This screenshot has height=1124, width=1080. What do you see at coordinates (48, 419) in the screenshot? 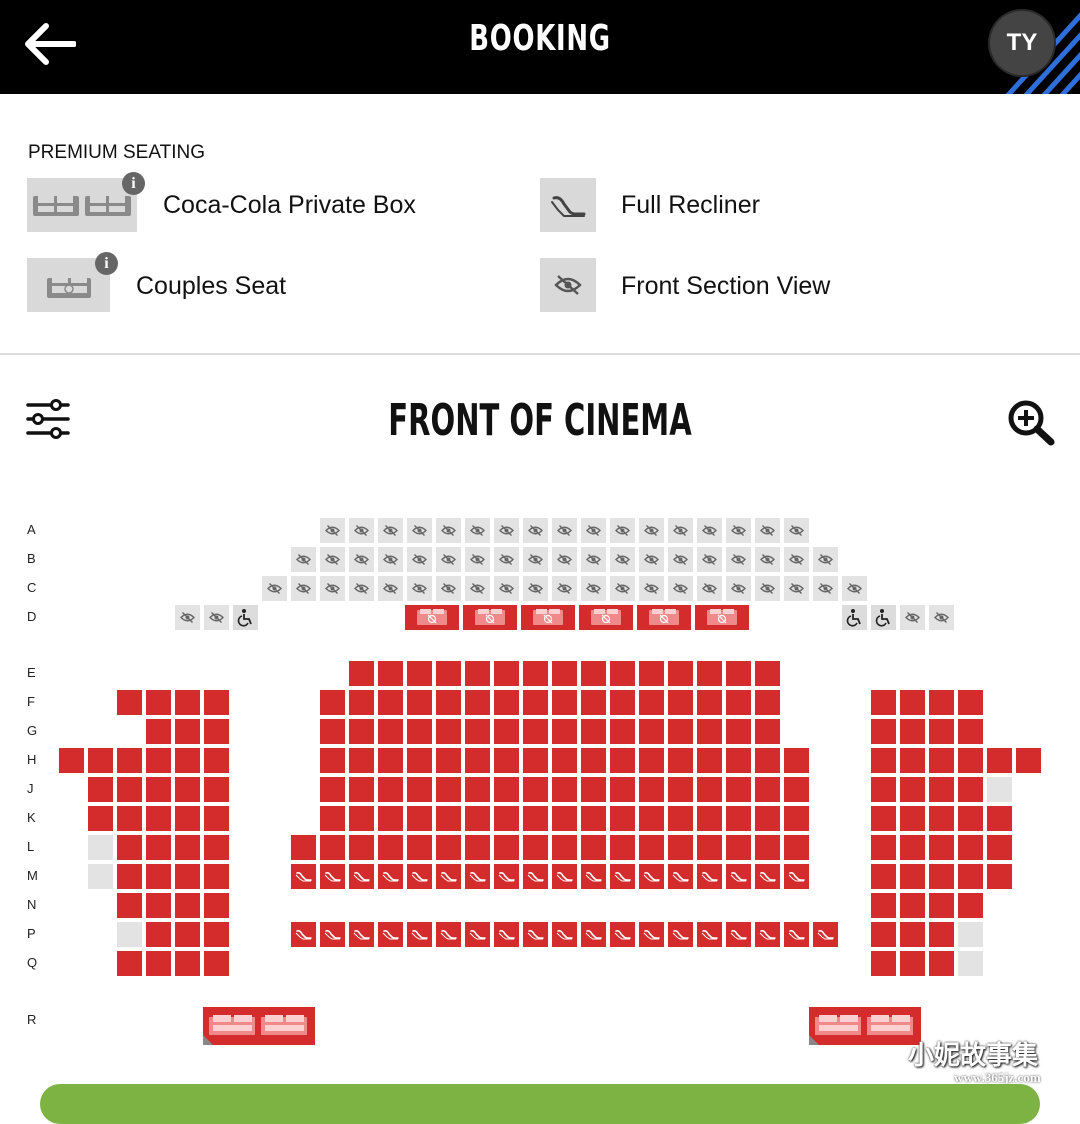
I see `filter-sliders-icon` at bounding box center [48, 419].